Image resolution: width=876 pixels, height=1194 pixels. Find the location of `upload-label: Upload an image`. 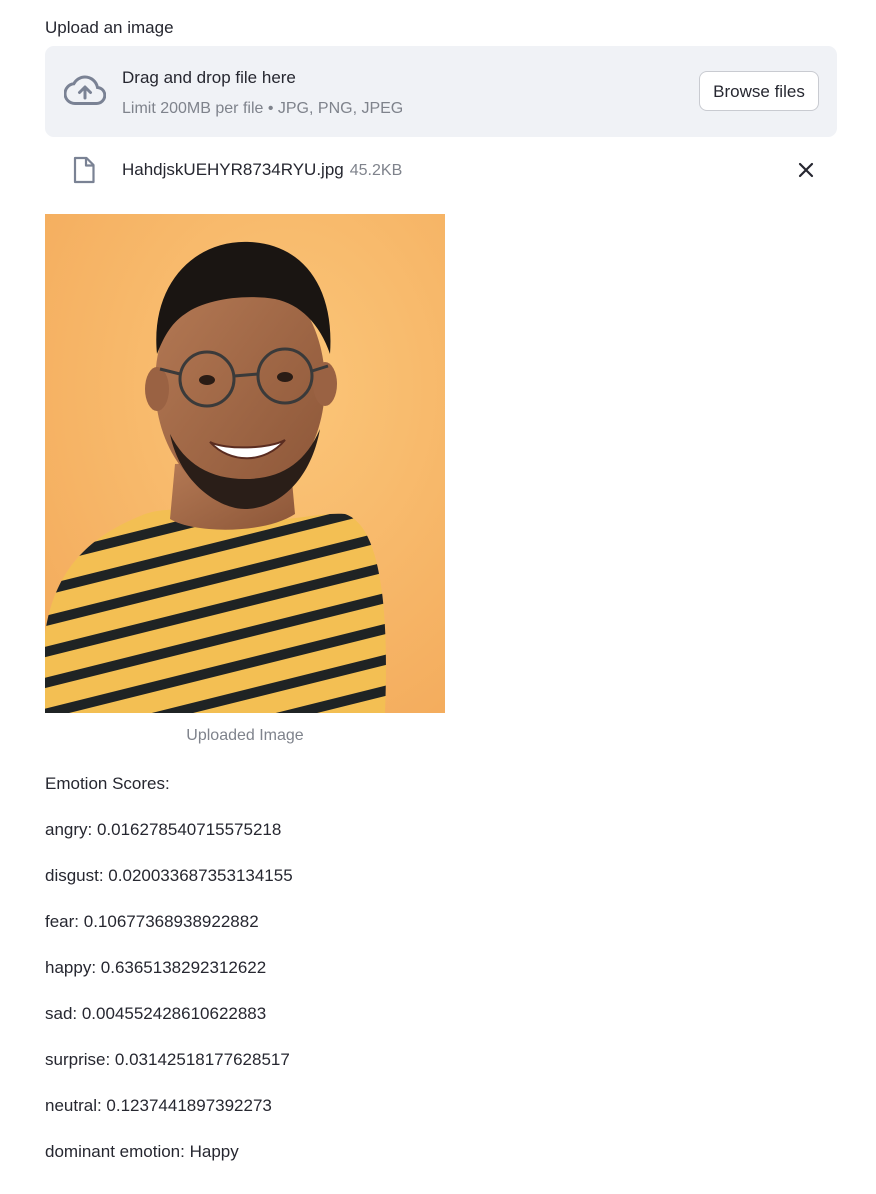

upload-label: Upload an image is located at coordinates (109, 27).